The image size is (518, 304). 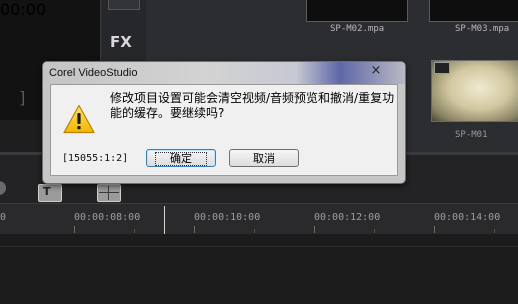 I want to click on dialog-title: Corel VideoStudio, so click(x=93, y=73).